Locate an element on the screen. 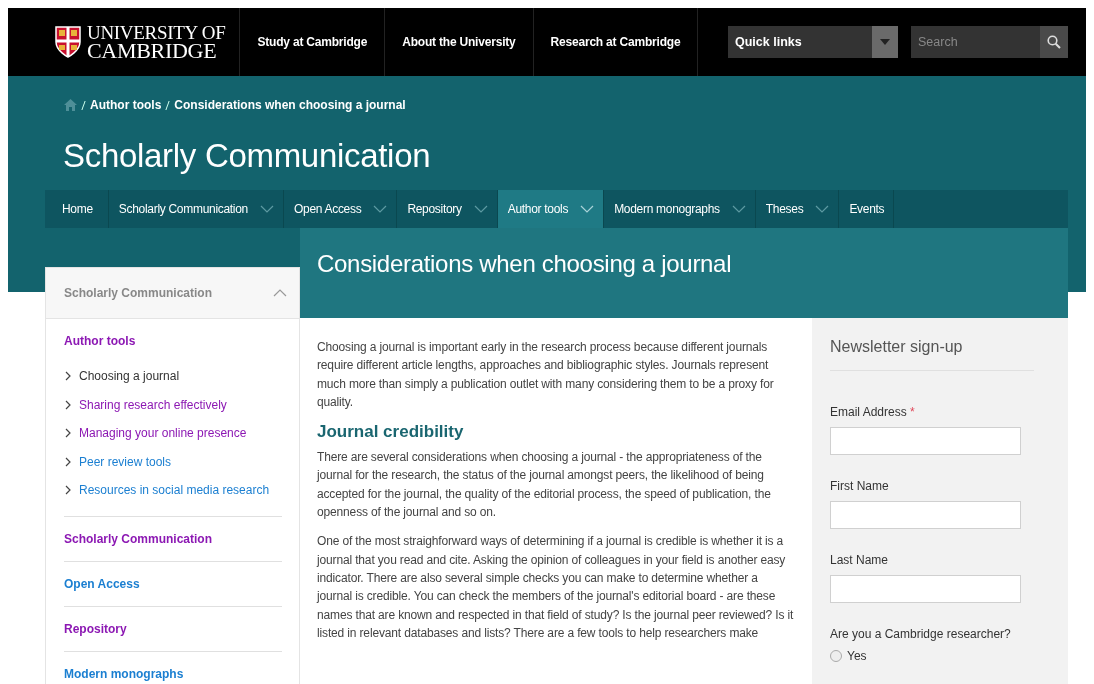 This screenshot has height=684, width=1094. search-field: Search is located at coordinates (975, 42).